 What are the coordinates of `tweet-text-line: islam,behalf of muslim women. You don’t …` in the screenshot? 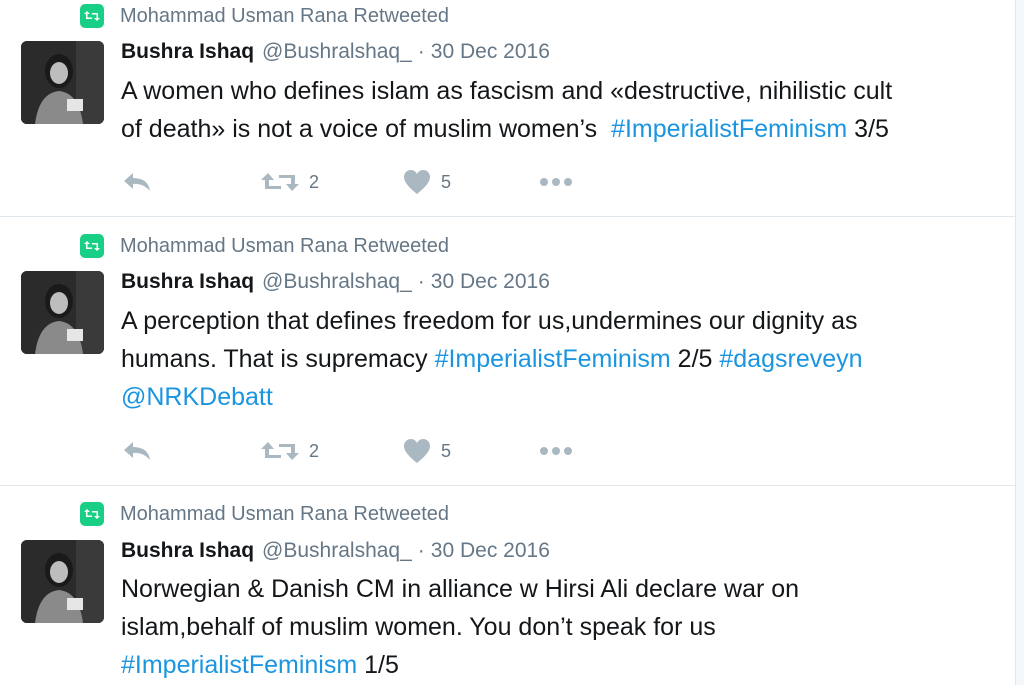 It's located at (561, 627).